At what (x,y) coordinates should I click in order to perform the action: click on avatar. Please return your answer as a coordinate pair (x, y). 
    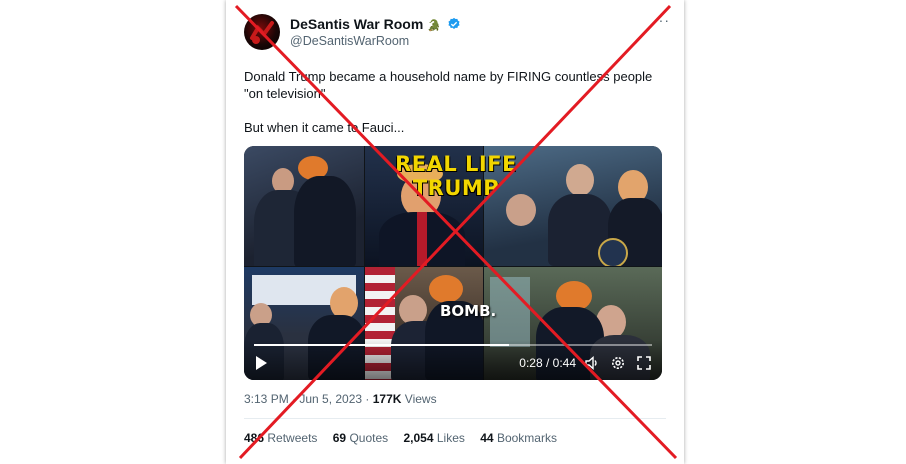
    Looking at the image, I should click on (262, 32).